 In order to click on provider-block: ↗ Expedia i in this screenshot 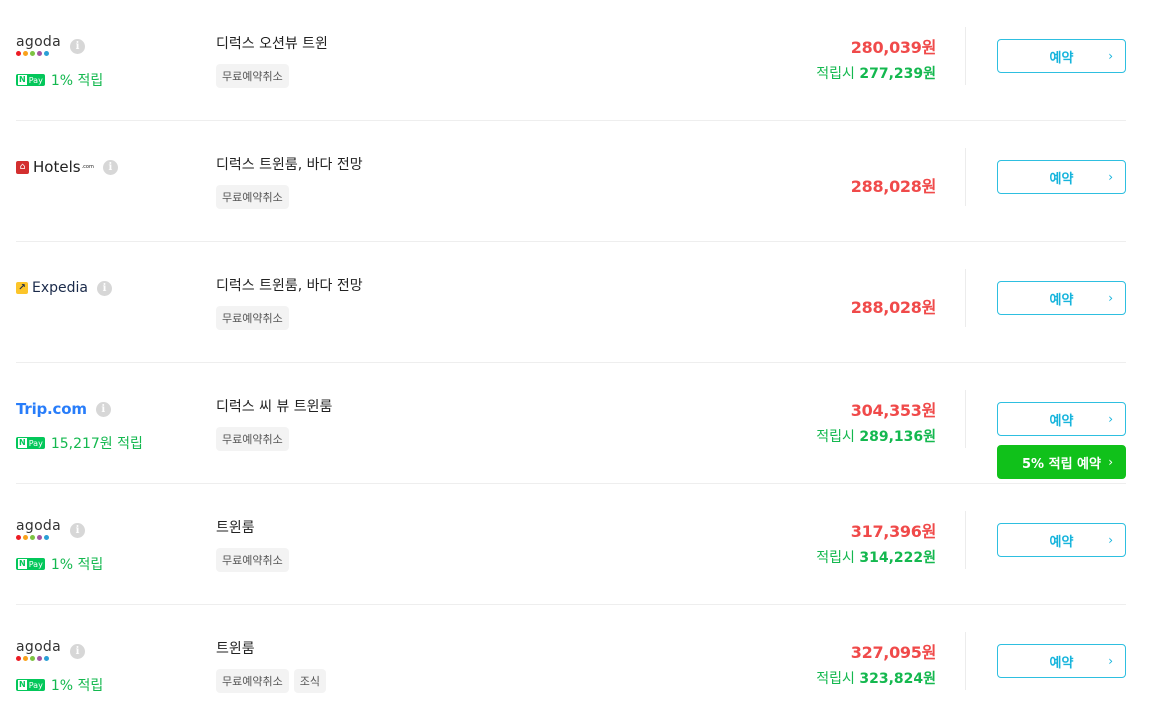, I will do `click(106, 288)`.